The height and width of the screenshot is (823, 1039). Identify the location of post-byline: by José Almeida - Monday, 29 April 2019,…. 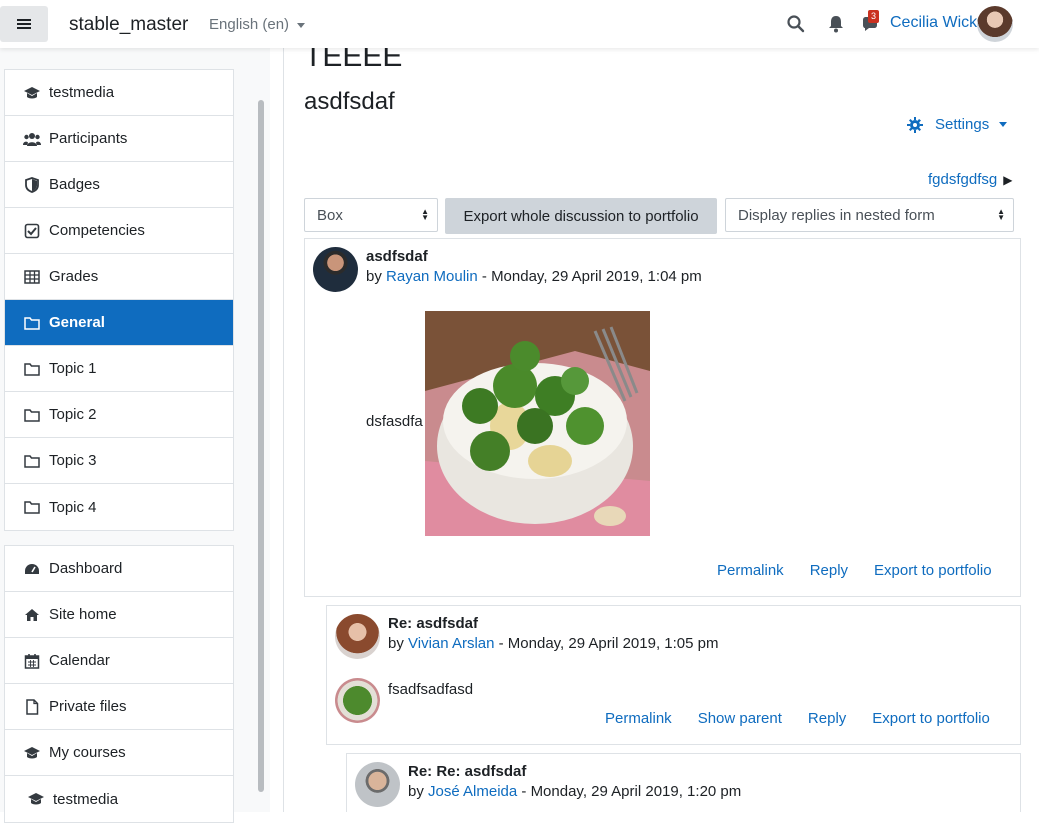
(574, 791).